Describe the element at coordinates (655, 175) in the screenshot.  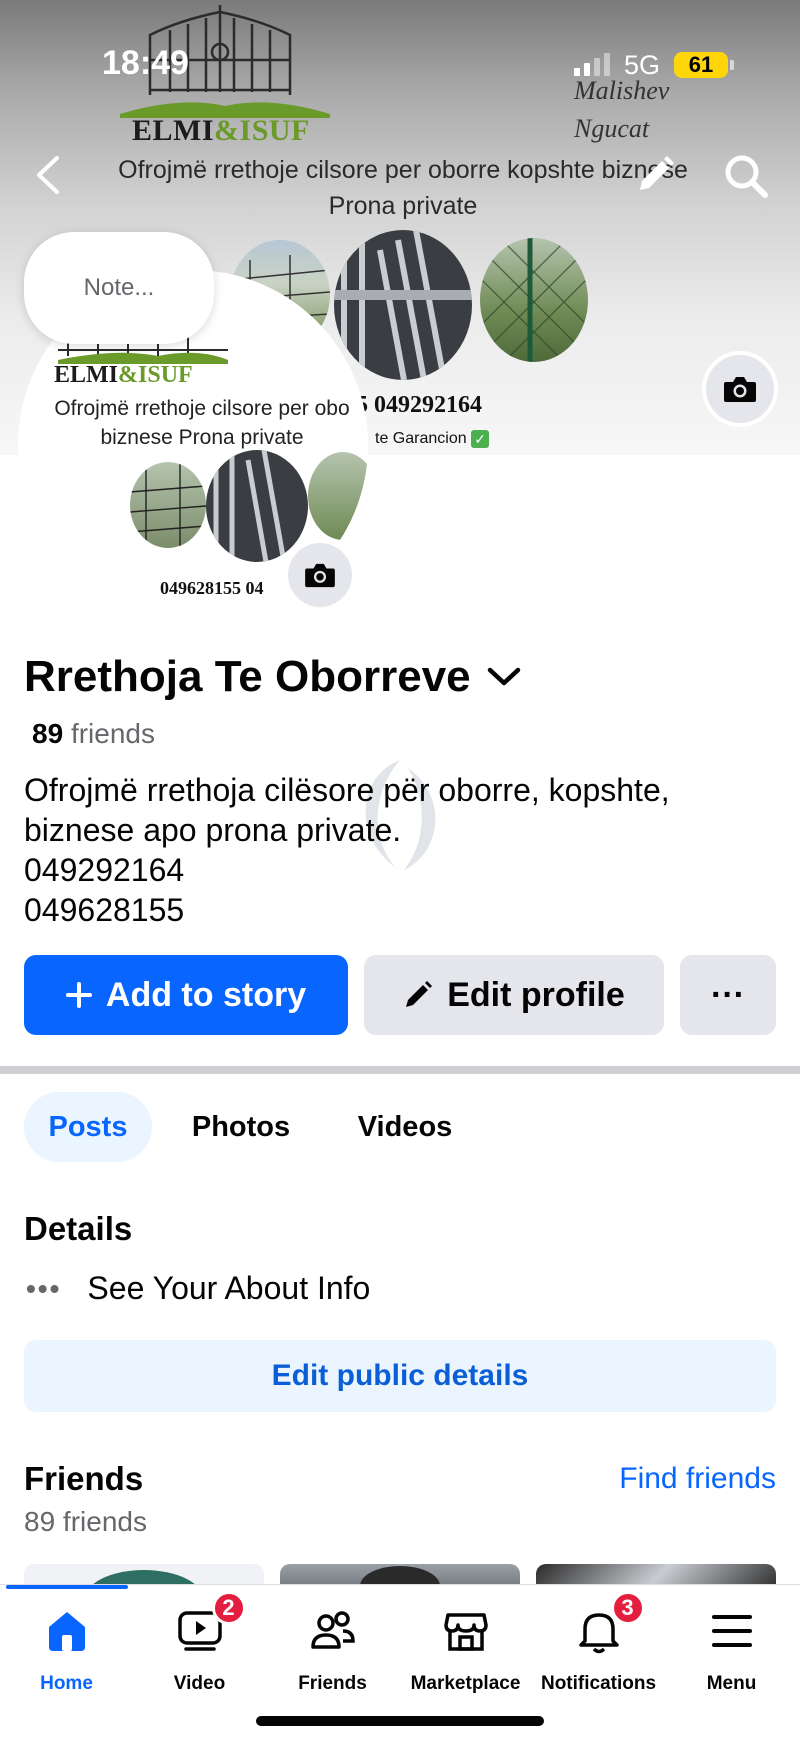
I see `edit-pencil-icon` at that location.